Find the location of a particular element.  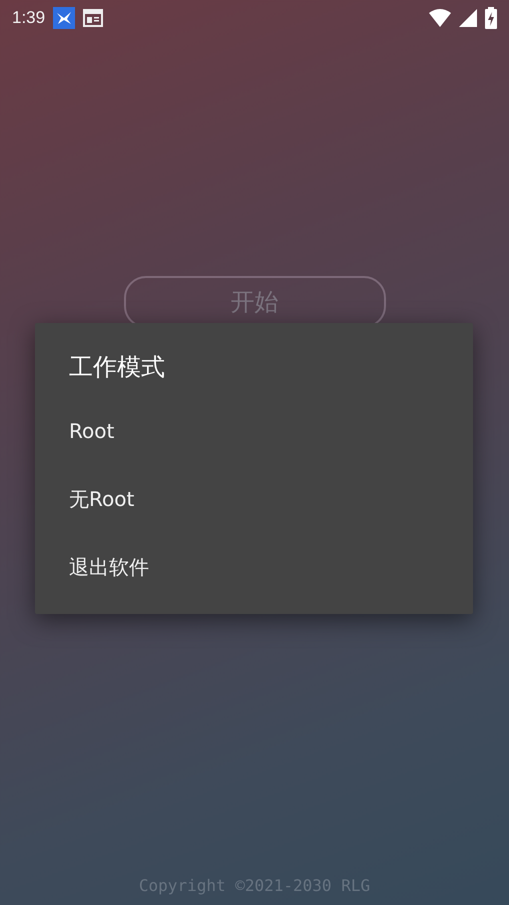

dialog-option: 无Root is located at coordinates (254, 499).